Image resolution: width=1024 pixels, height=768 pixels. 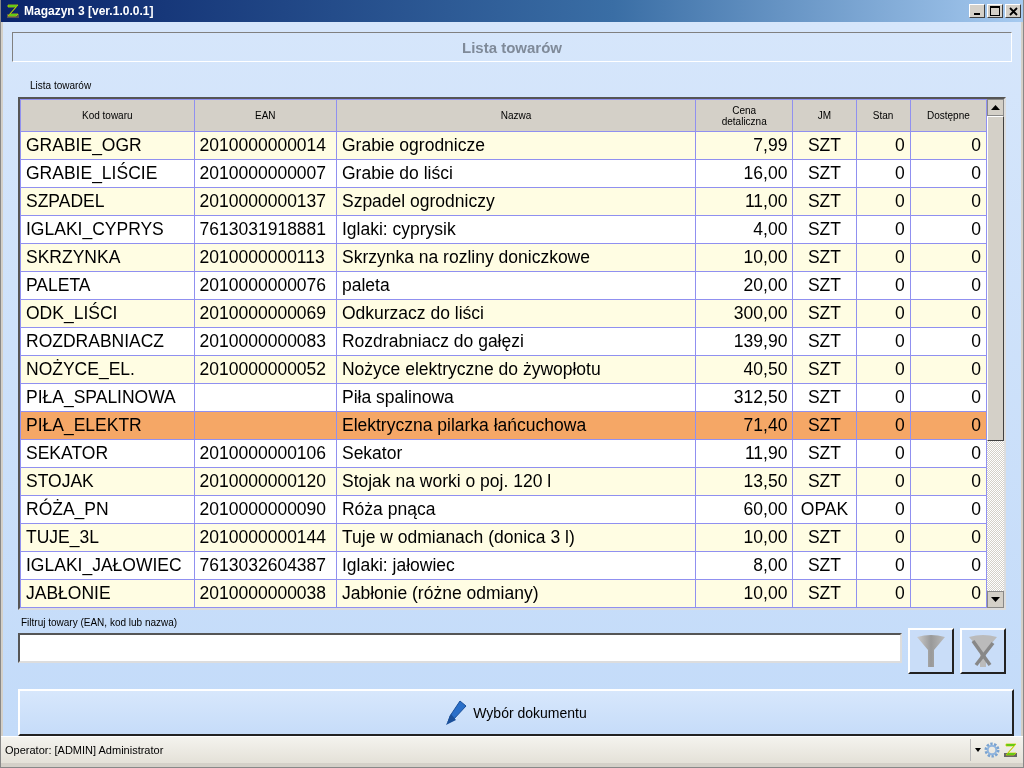 What do you see at coordinates (503, 425) in the screenshot?
I see `table-row: PIŁA_ELEKTR Elektryczna pilarka łańcuchowa 71,40 SZT 0 0` at bounding box center [503, 425].